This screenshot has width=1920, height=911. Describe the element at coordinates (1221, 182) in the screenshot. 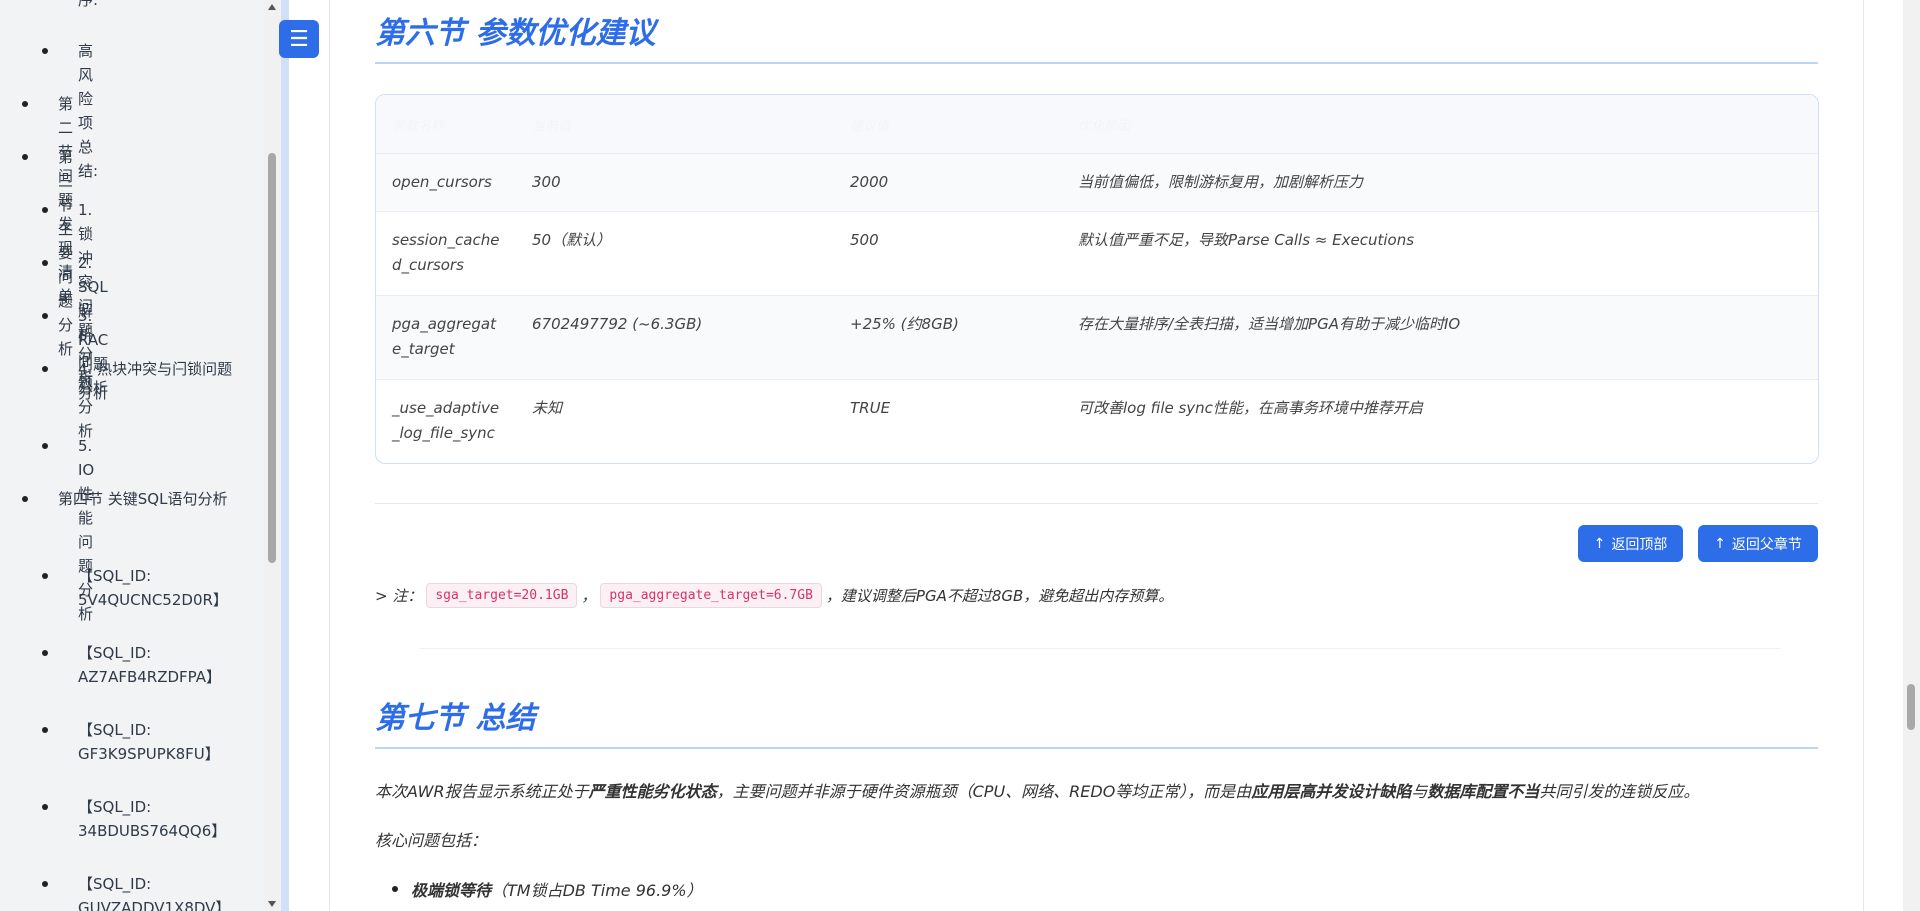

I see `table-cell: 当前值偏低，限制游标复用，加剧解析压力` at that location.